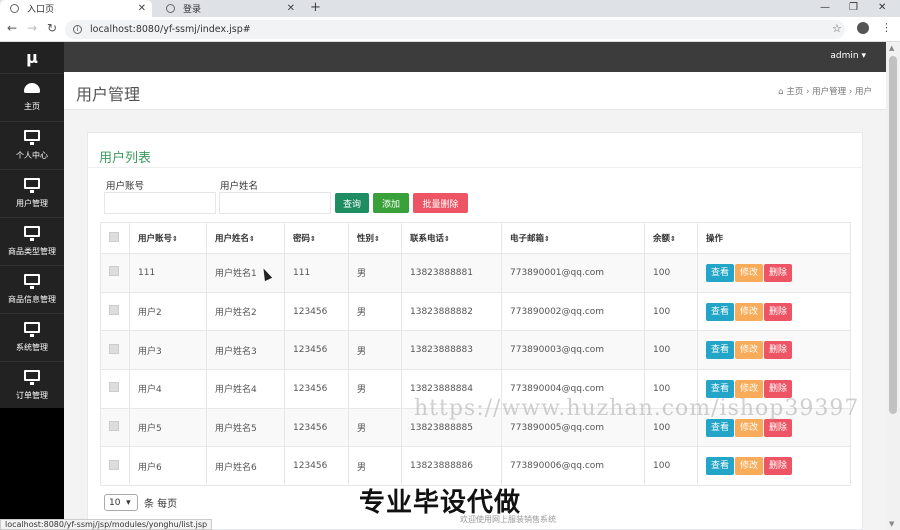  What do you see at coordinates (12, 28) in the screenshot?
I see `back-arrow-icon: ←` at bounding box center [12, 28].